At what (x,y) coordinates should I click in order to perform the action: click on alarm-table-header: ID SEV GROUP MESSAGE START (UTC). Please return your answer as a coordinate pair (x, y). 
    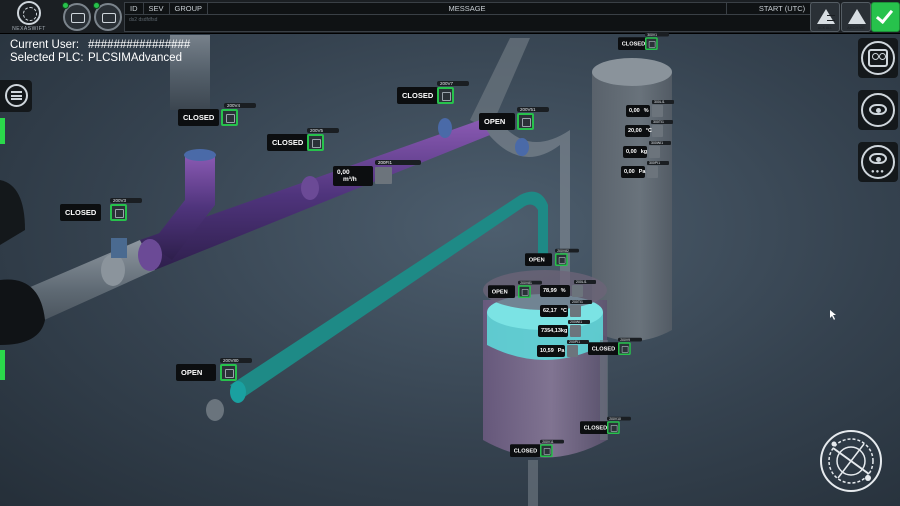
    Looking at the image, I should click on (481, 9).